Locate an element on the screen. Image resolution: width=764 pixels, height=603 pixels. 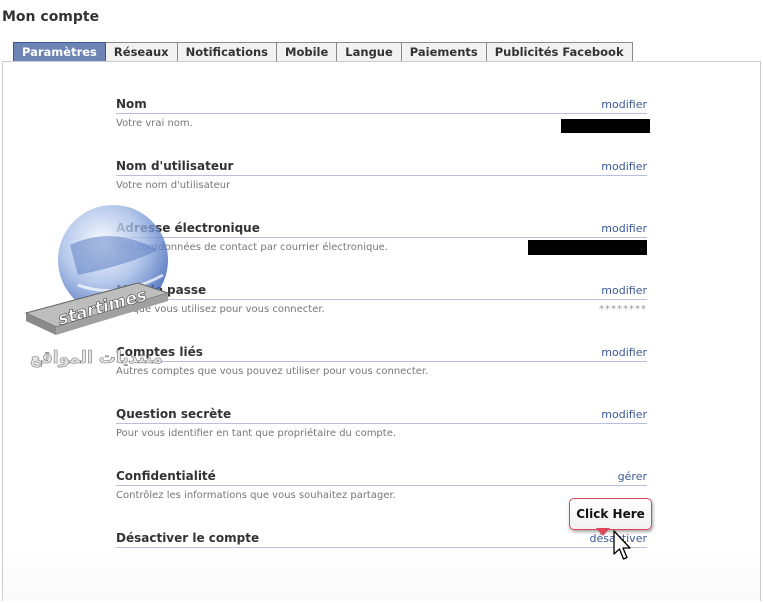
tab-reseaux: Réseaux is located at coordinates (141, 52).